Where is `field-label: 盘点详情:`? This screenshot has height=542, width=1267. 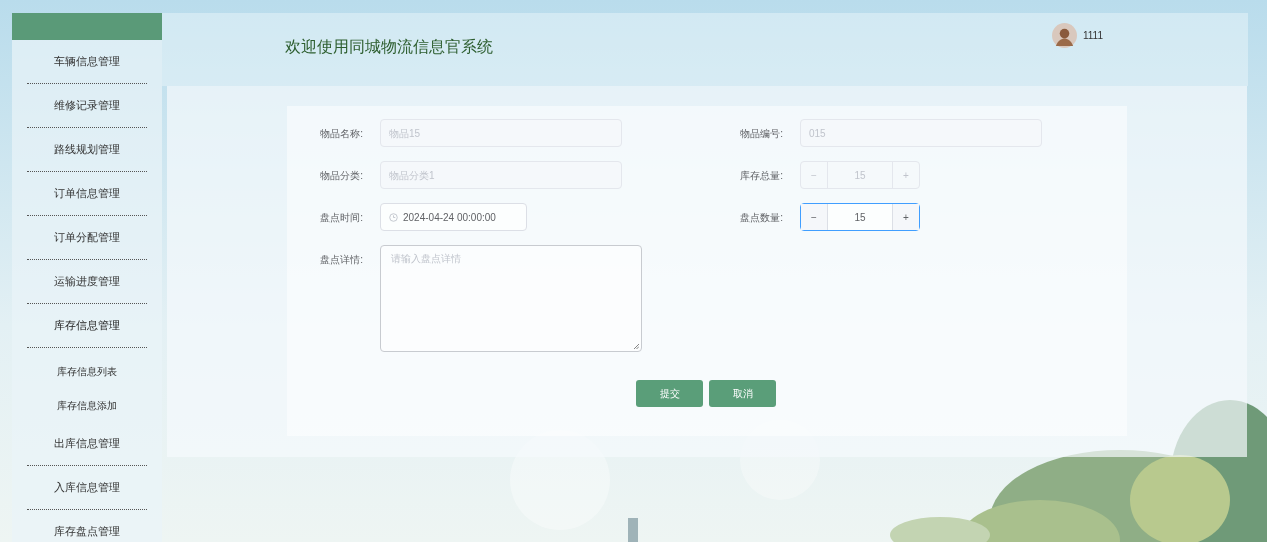
field-label: 盘点详情: is located at coordinates (341, 259).